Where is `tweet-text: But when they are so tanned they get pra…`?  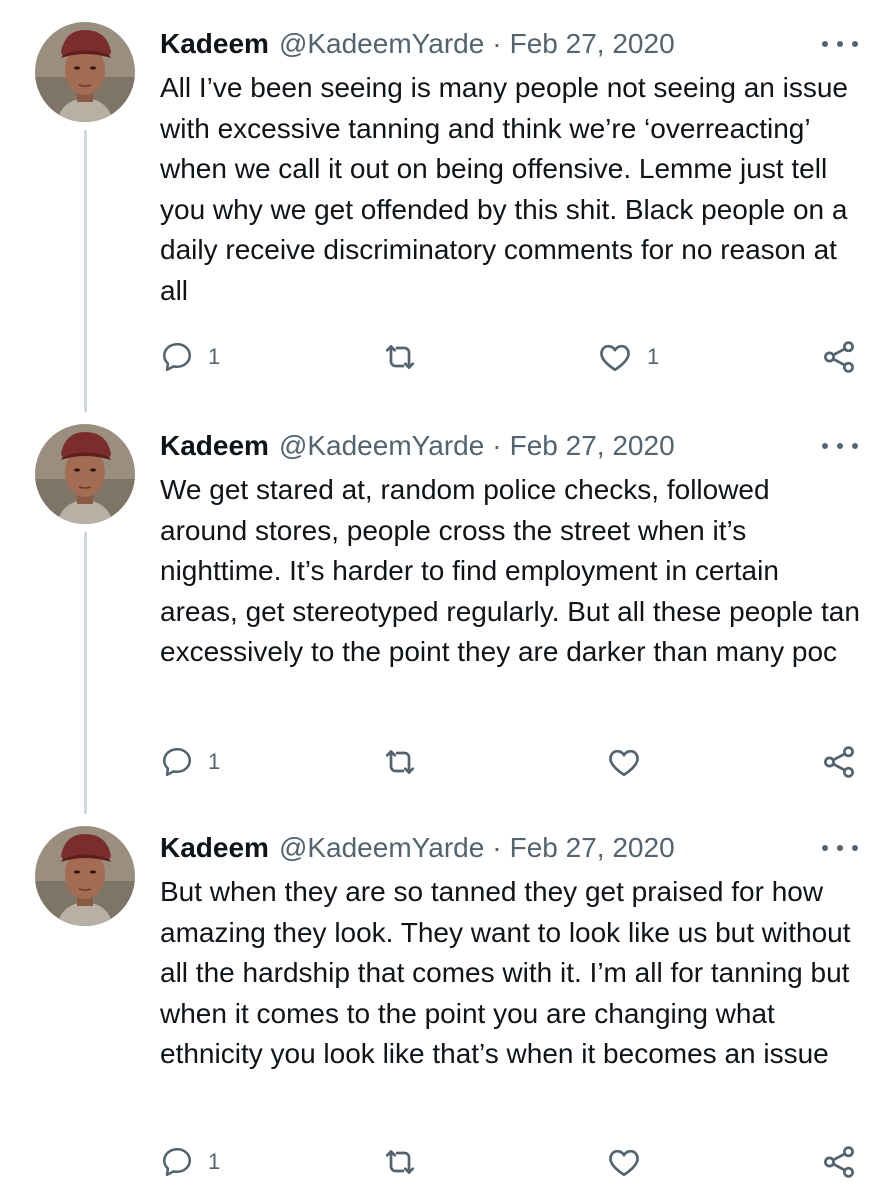
tweet-text: But when they are so tanned they get pra… is located at coordinates (505, 973).